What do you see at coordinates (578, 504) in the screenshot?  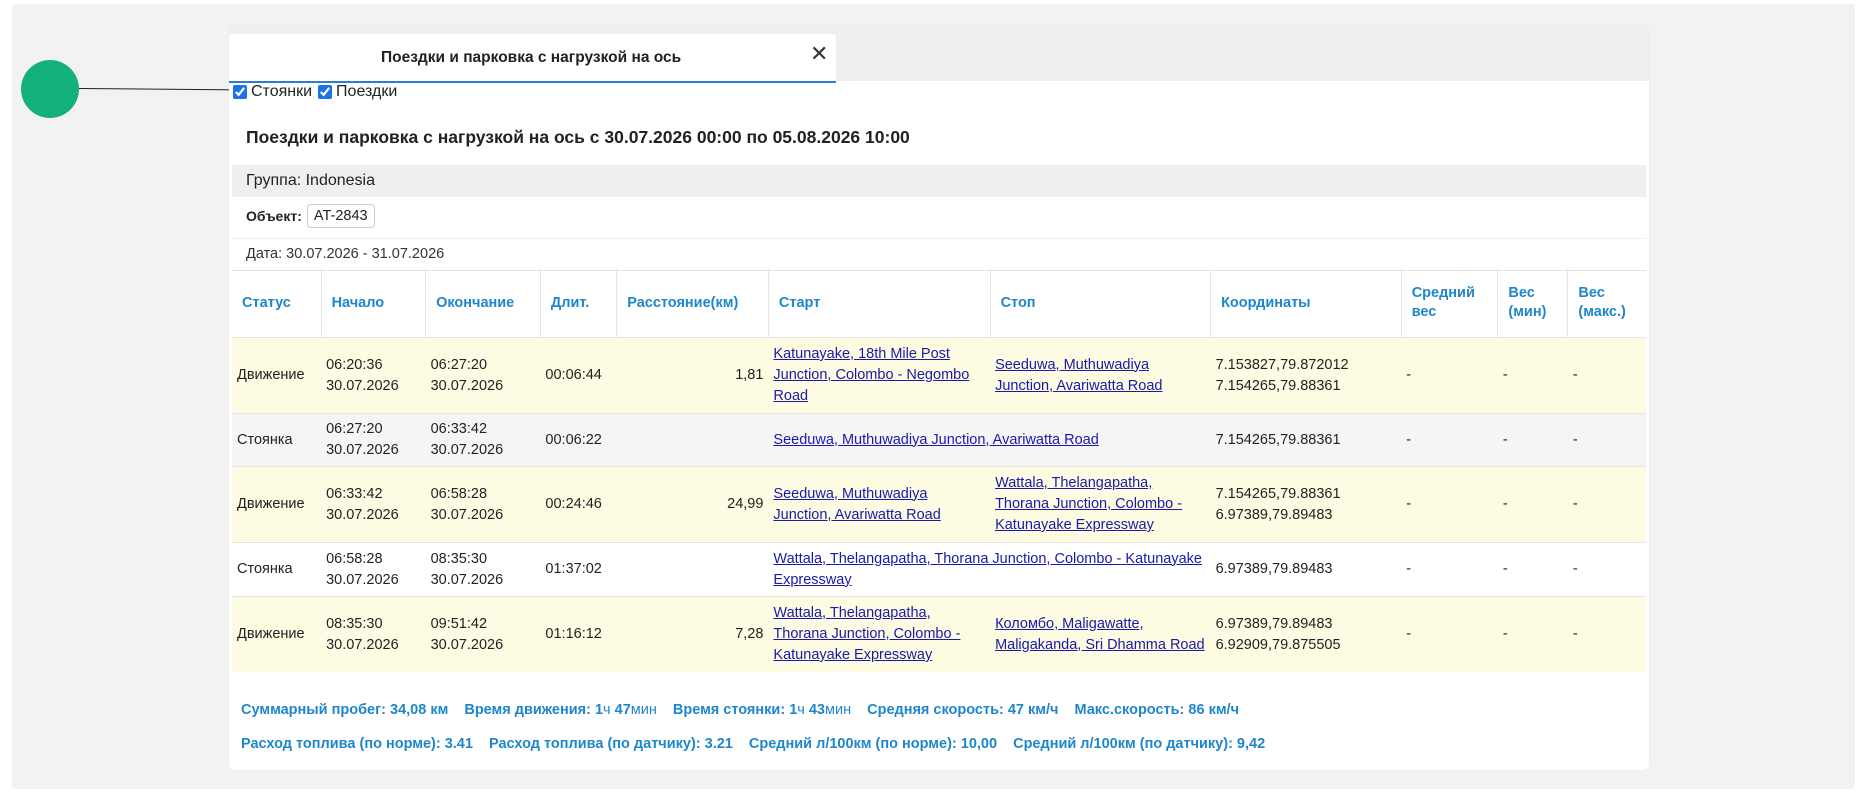 I see `row-duration: 00:24:46` at bounding box center [578, 504].